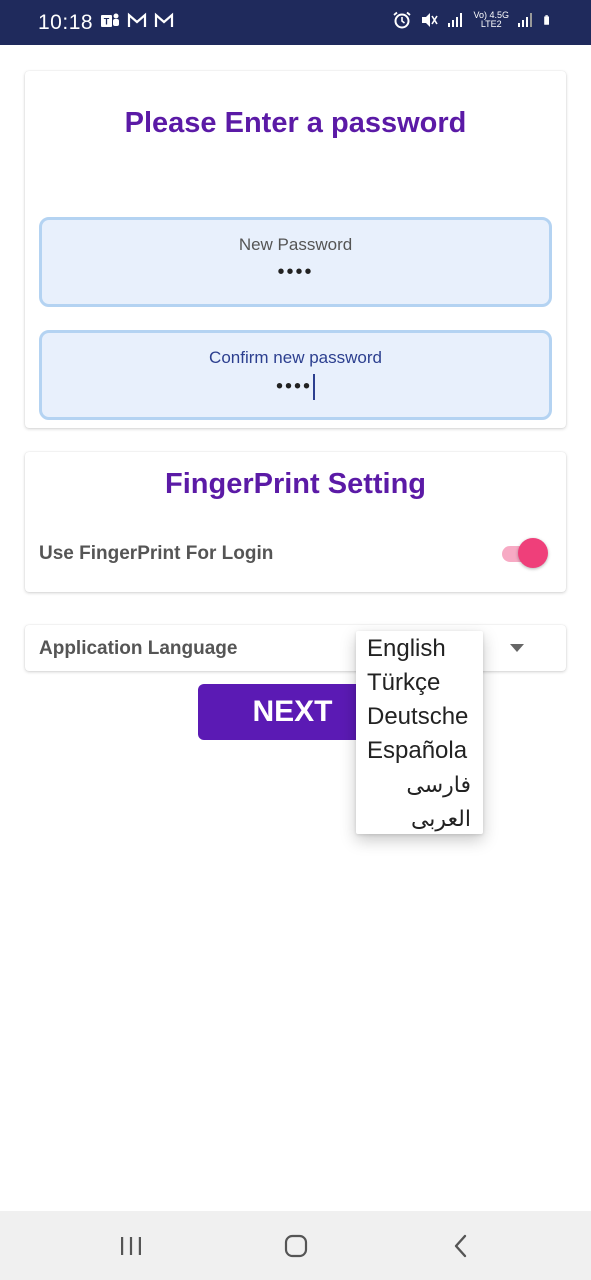  What do you see at coordinates (295, 357) in the screenshot?
I see `confirm-password-label: Confirm new password` at bounding box center [295, 357].